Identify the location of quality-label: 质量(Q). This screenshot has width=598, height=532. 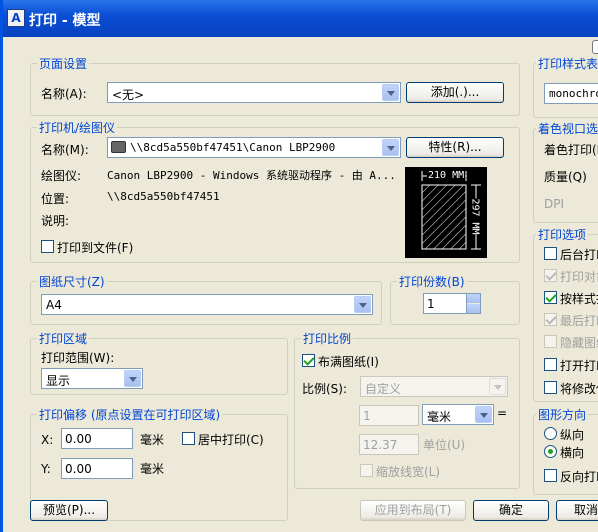
(565, 177).